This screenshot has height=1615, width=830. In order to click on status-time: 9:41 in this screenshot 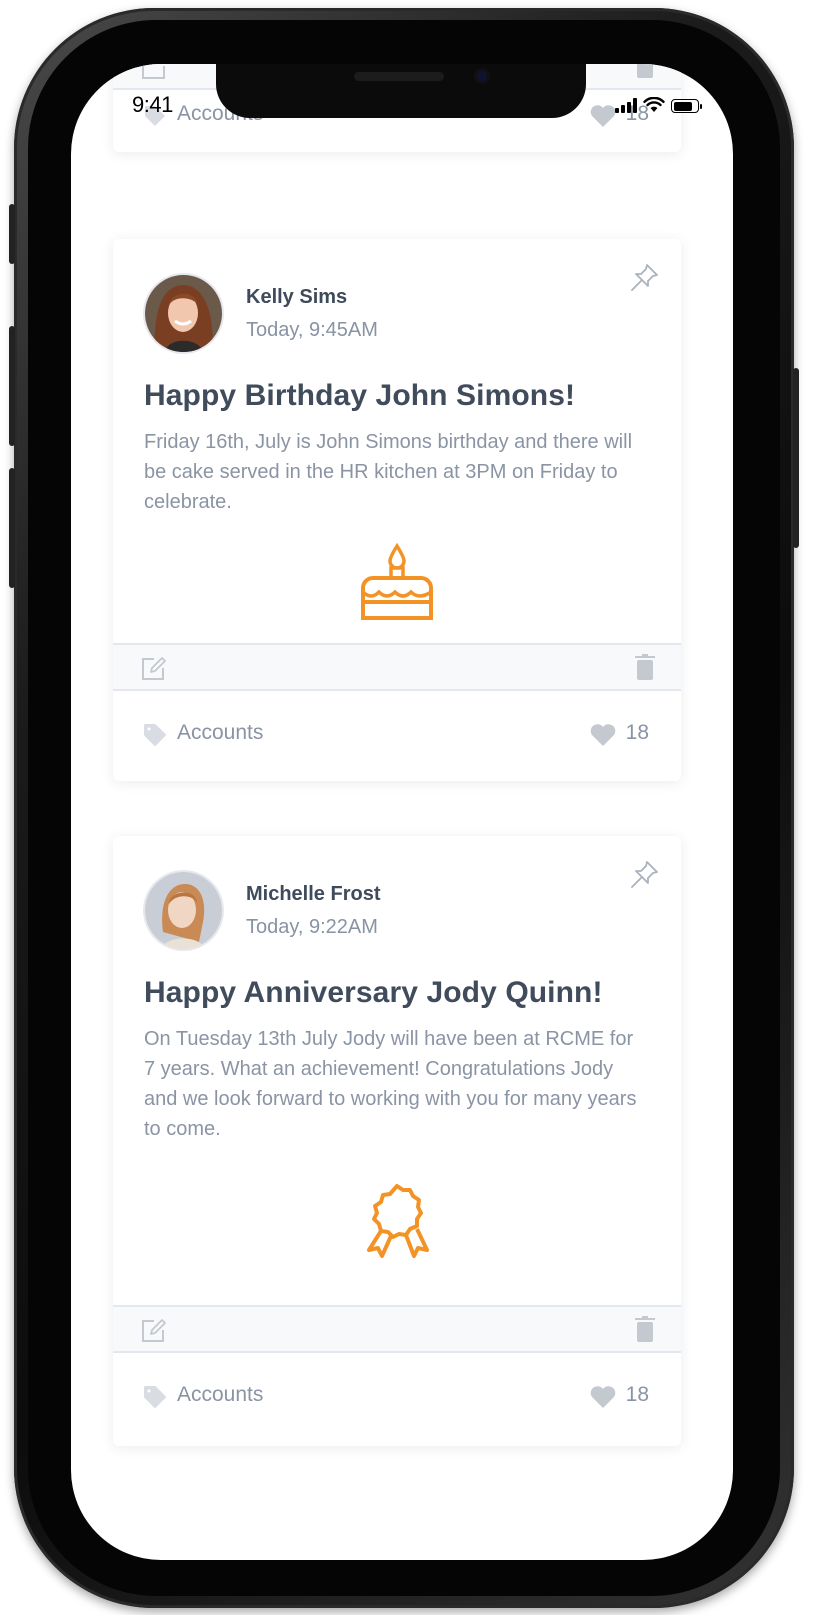, I will do `click(152, 104)`.